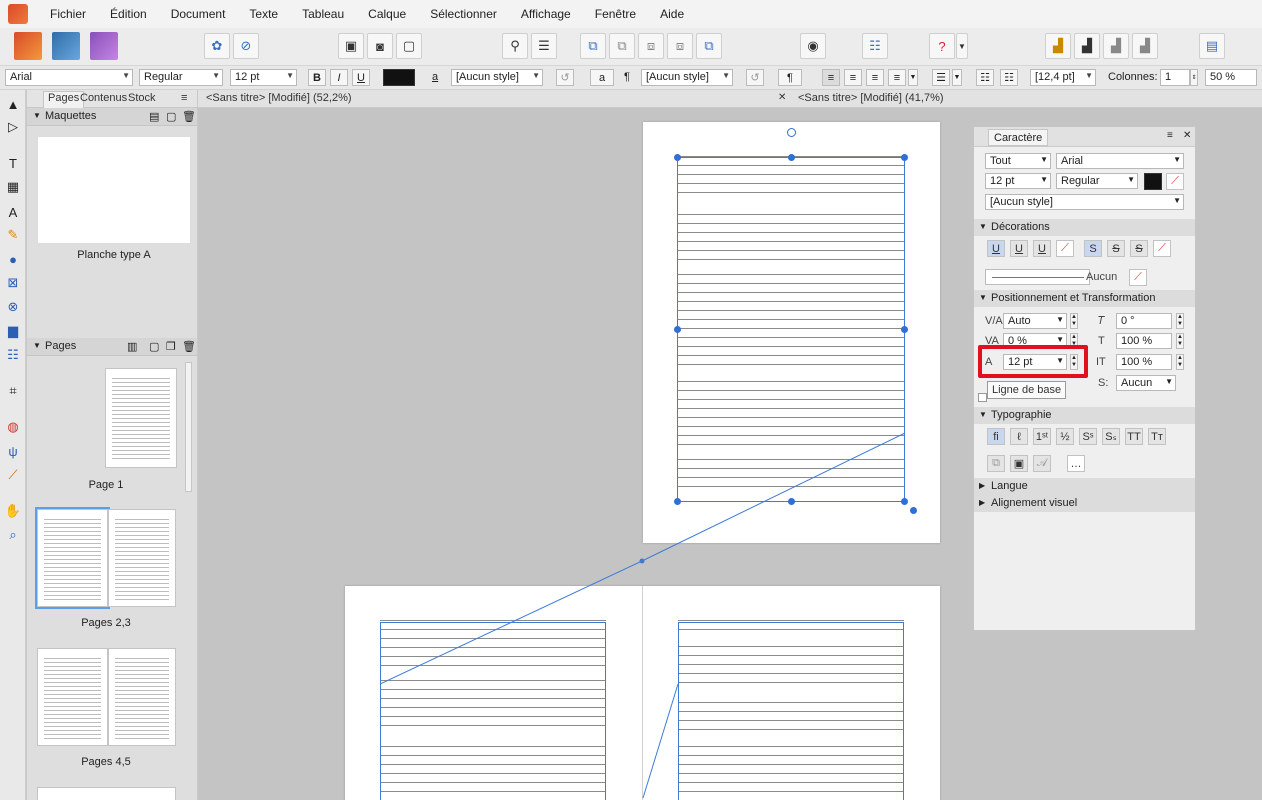 The image size is (1262, 800). I want to click on apply-para-style-icon: ¶, so click(790, 77).